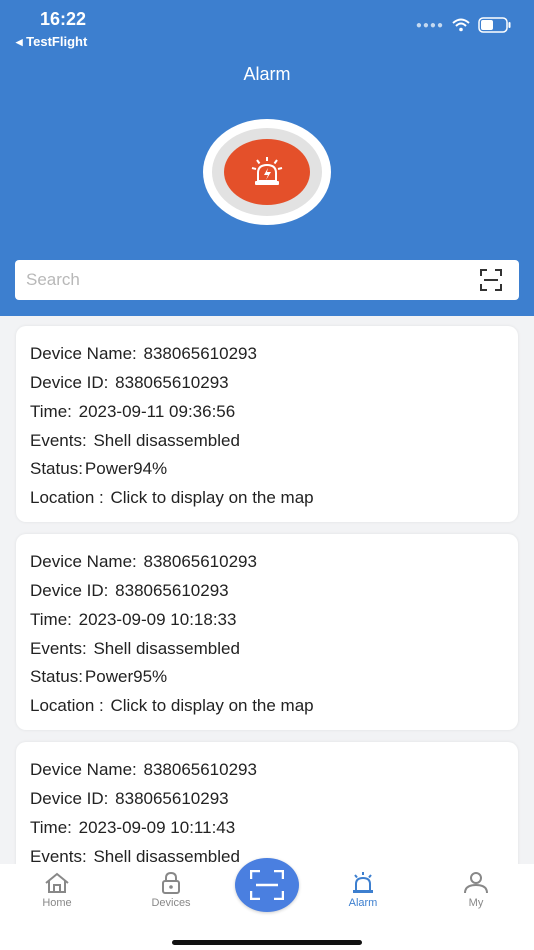  I want to click on time-row: Time: 2023-09-11 09:36:56, so click(132, 412).